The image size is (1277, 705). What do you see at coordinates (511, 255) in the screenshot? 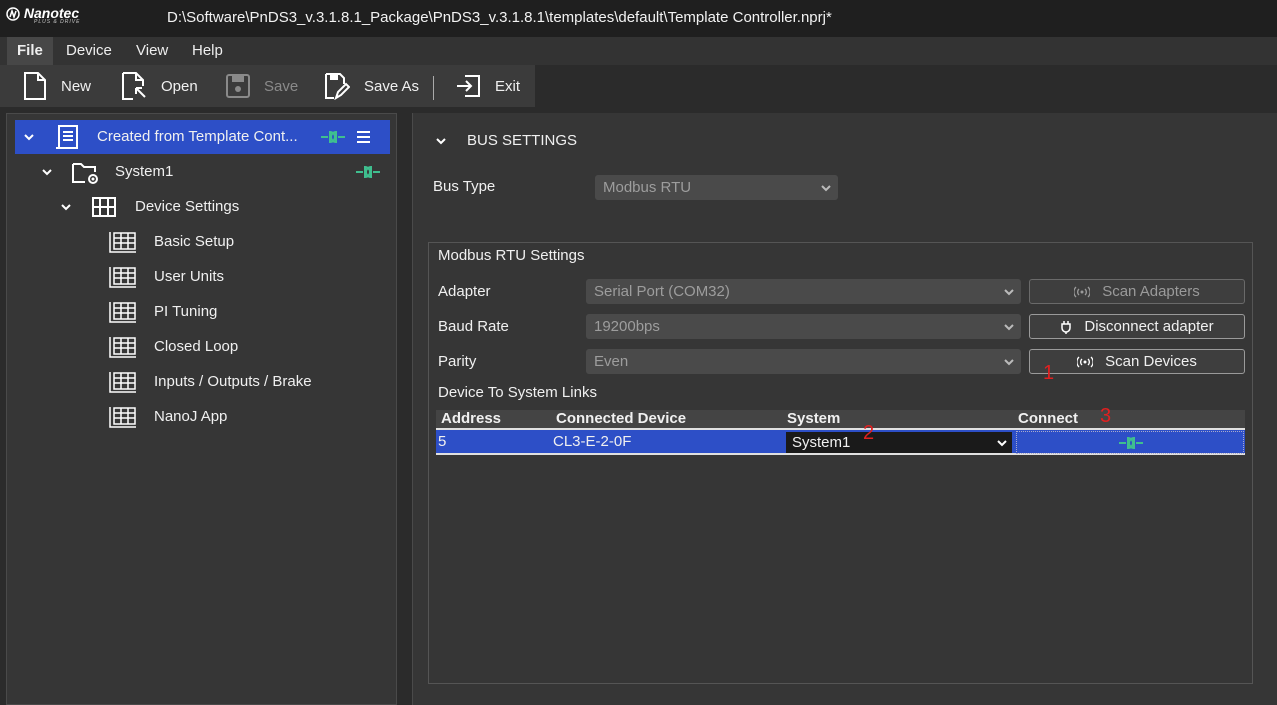
I see `modbus-group-title: Modbus RTU Settings` at bounding box center [511, 255].